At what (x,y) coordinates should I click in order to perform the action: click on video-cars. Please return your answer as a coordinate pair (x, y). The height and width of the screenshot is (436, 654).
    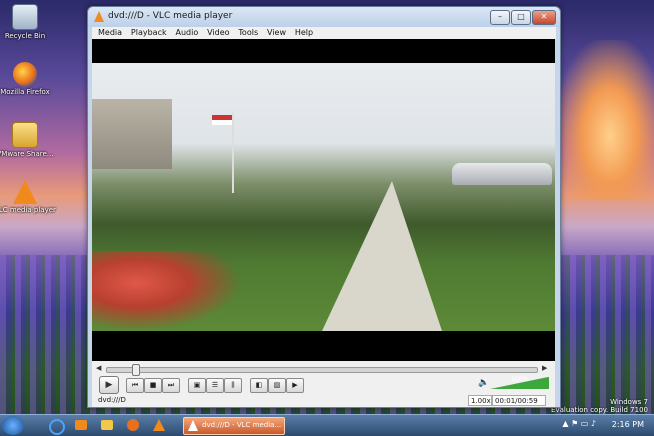
    Looking at the image, I should click on (502, 174).